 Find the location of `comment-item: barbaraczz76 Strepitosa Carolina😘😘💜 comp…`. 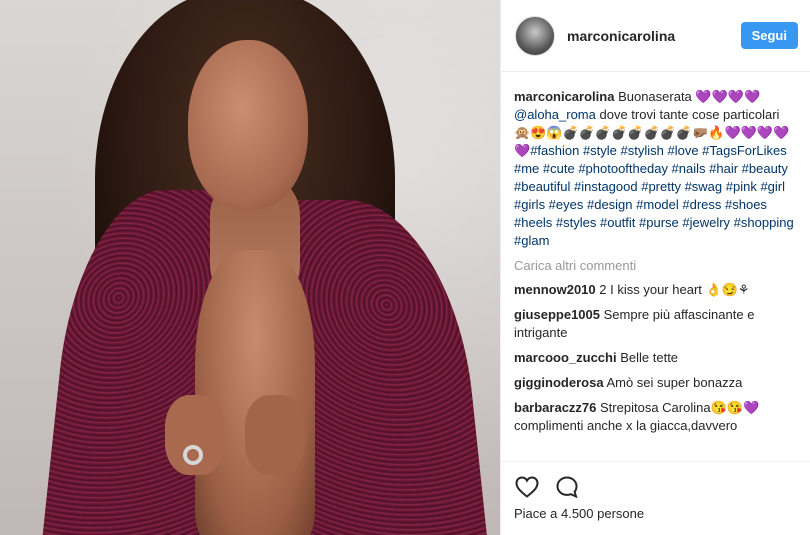

comment-item: barbaraczz76 Strepitosa Carolina😘😘💜 comp… is located at coordinates (655, 417).